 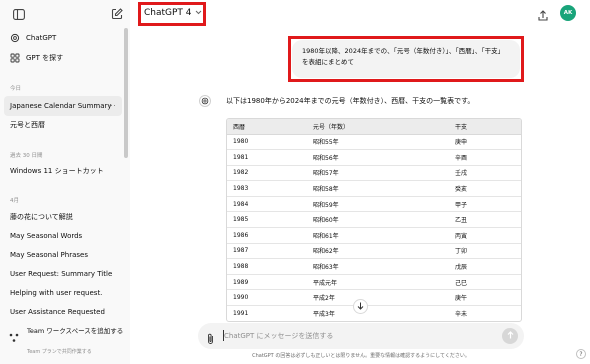 What do you see at coordinates (378, 266) in the screenshot?
I see `table-cell: 昭和63年` at bounding box center [378, 266].